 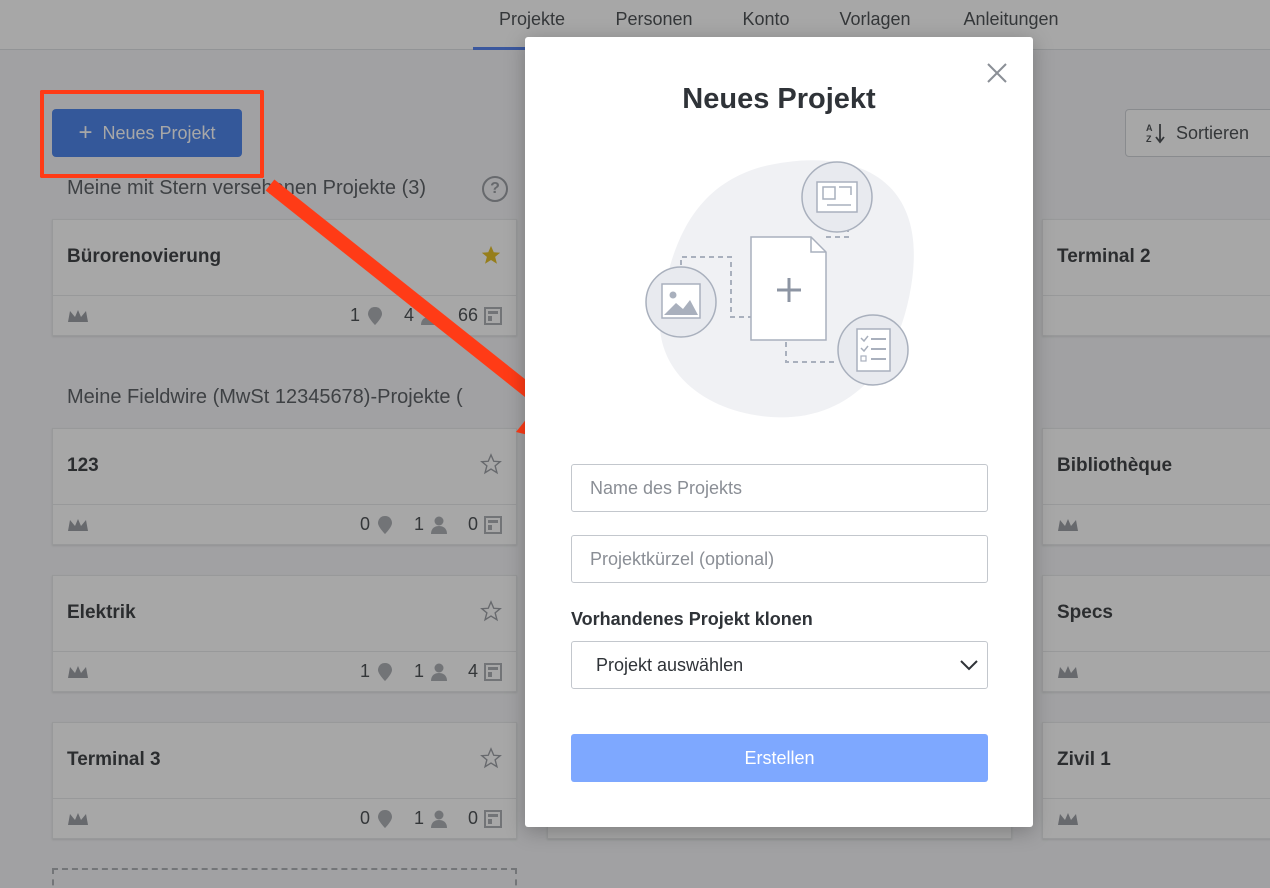 What do you see at coordinates (692, 619) in the screenshot?
I see `clone-project-label: Vorhandenes Projekt klonen` at bounding box center [692, 619].